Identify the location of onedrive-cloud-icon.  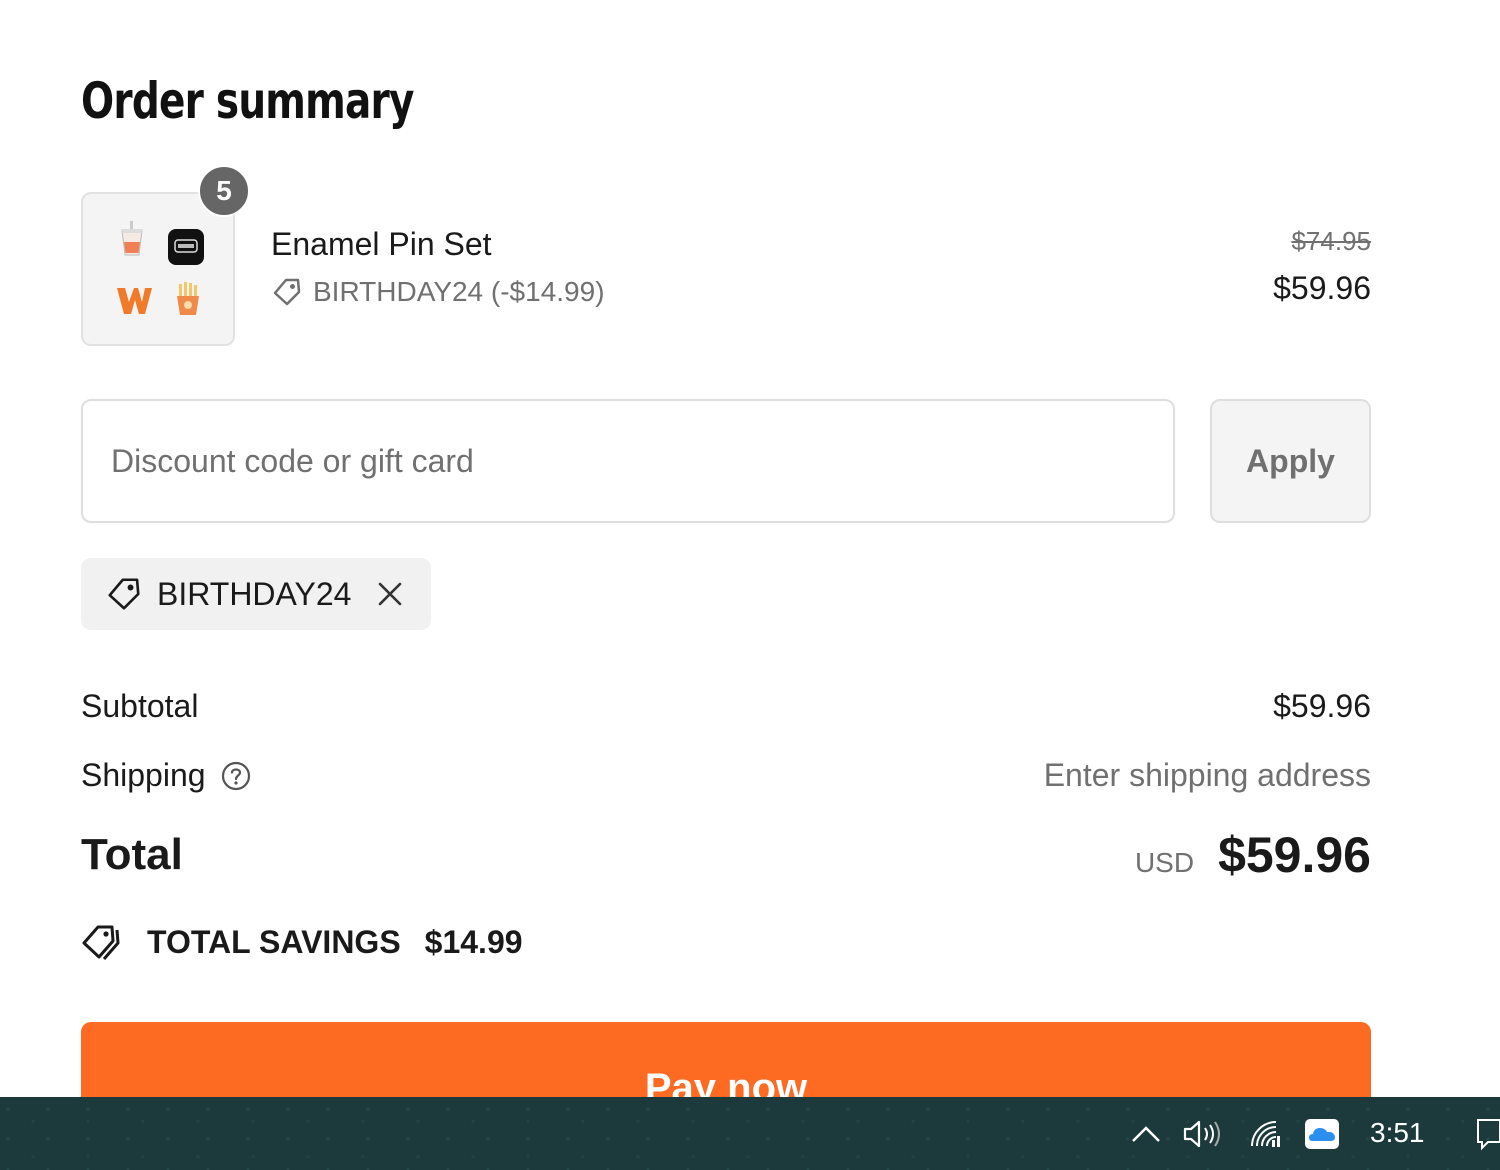
(1322, 1133).